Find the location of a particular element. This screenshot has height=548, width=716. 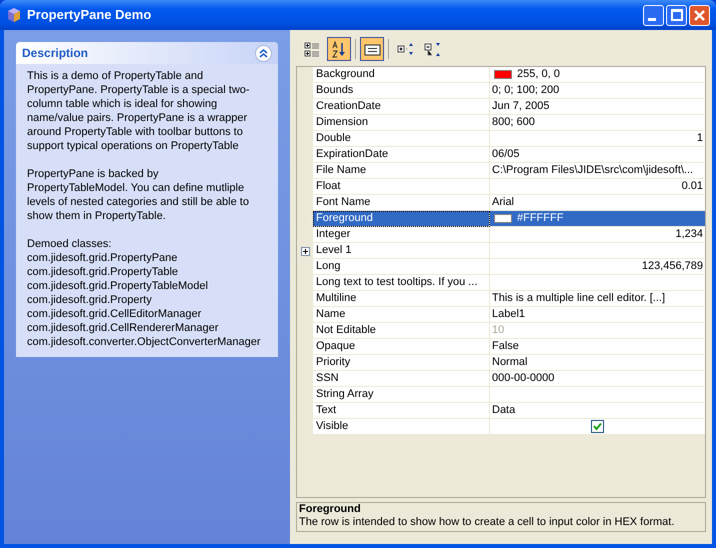

description-button is located at coordinates (372, 49).